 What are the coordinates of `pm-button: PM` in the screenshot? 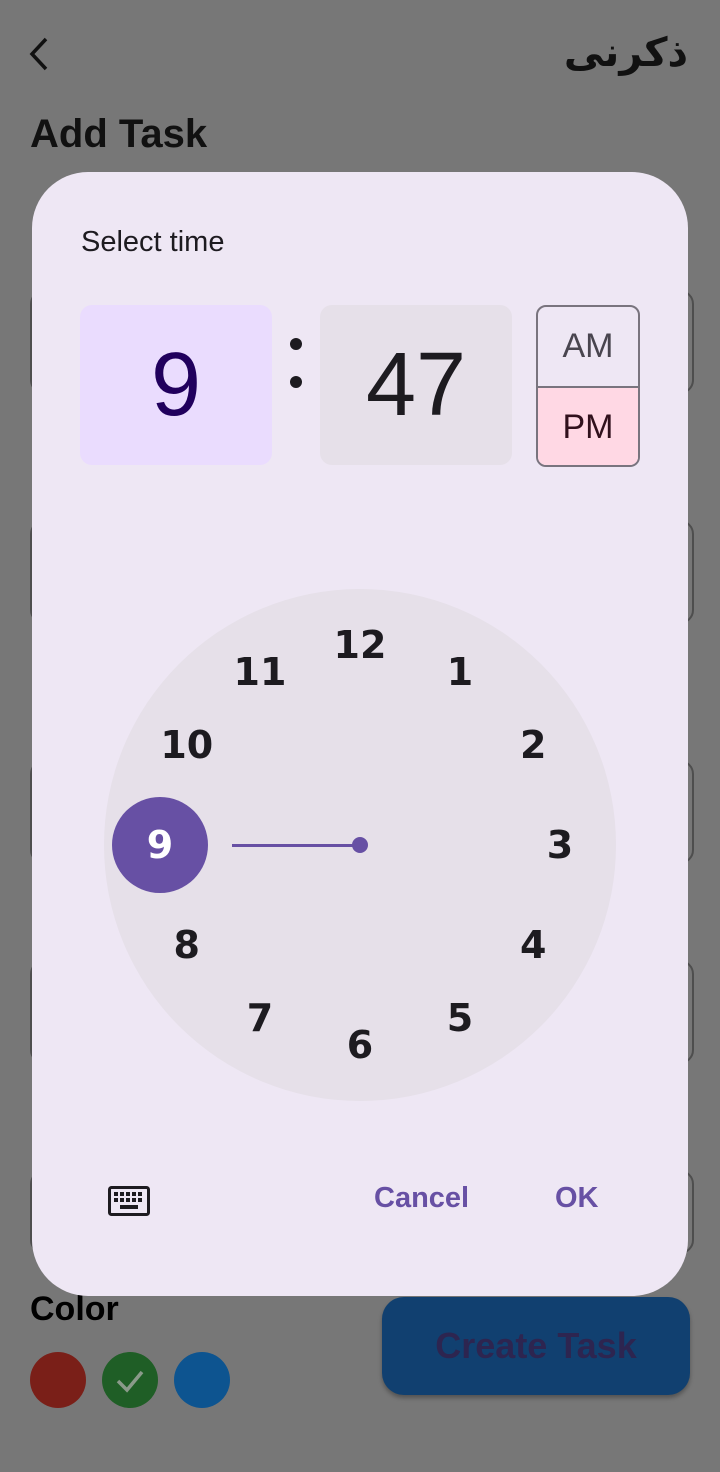 It's located at (588, 426).